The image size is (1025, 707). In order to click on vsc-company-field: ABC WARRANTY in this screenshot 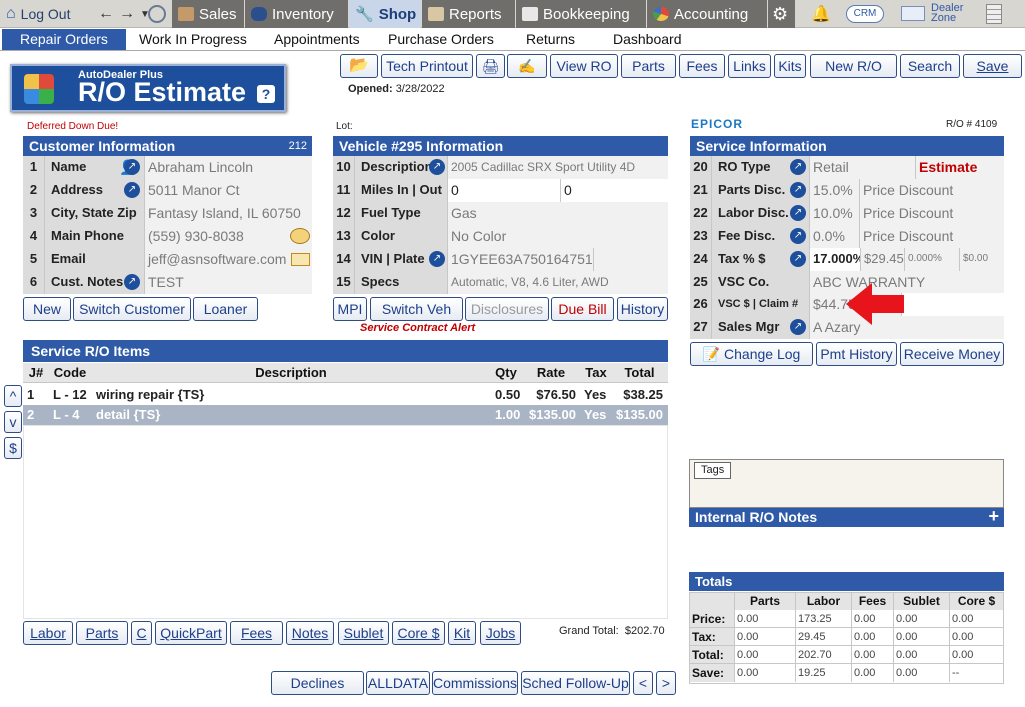, I will do `click(906, 282)`.